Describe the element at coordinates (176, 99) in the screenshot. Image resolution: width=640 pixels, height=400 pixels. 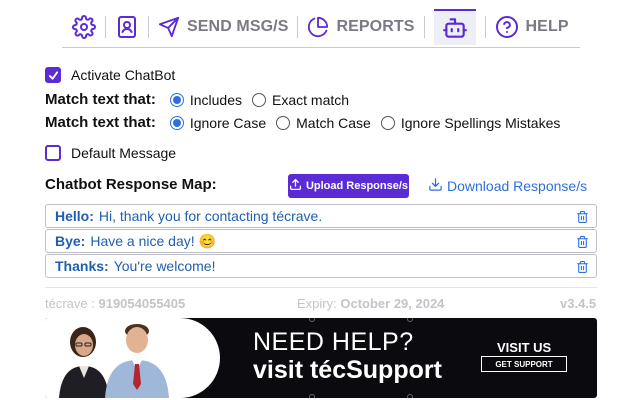
I see `radio-includes` at that location.